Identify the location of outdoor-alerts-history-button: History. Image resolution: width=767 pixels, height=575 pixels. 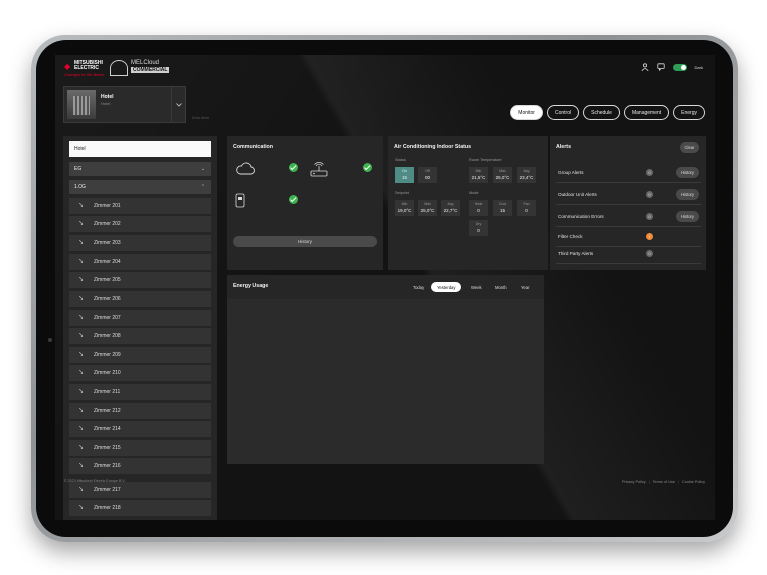
(687, 194).